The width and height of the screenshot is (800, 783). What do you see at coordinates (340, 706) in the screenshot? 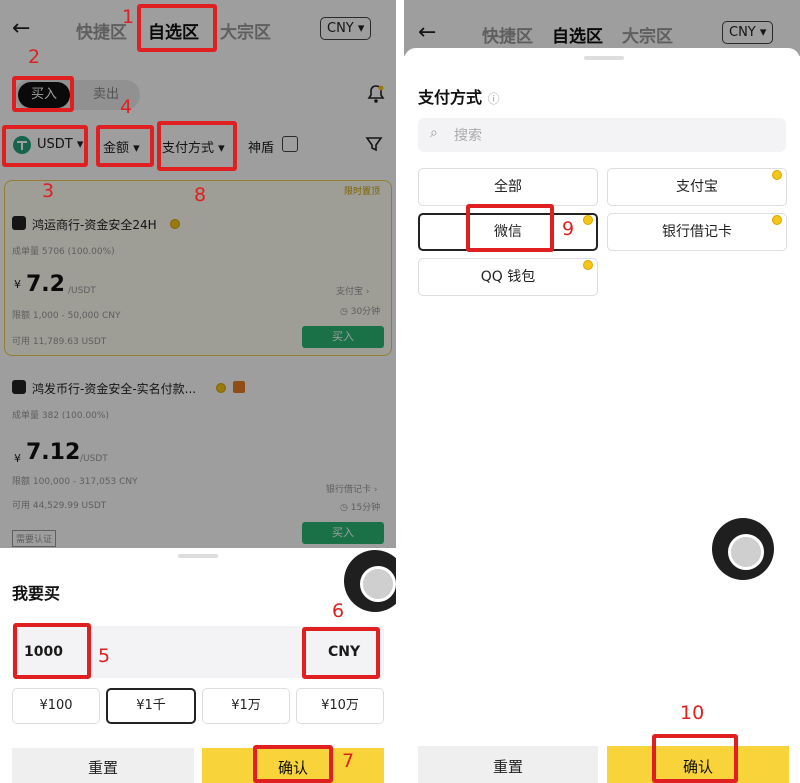
I see `quick-amount-100k: ¥10万` at bounding box center [340, 706].